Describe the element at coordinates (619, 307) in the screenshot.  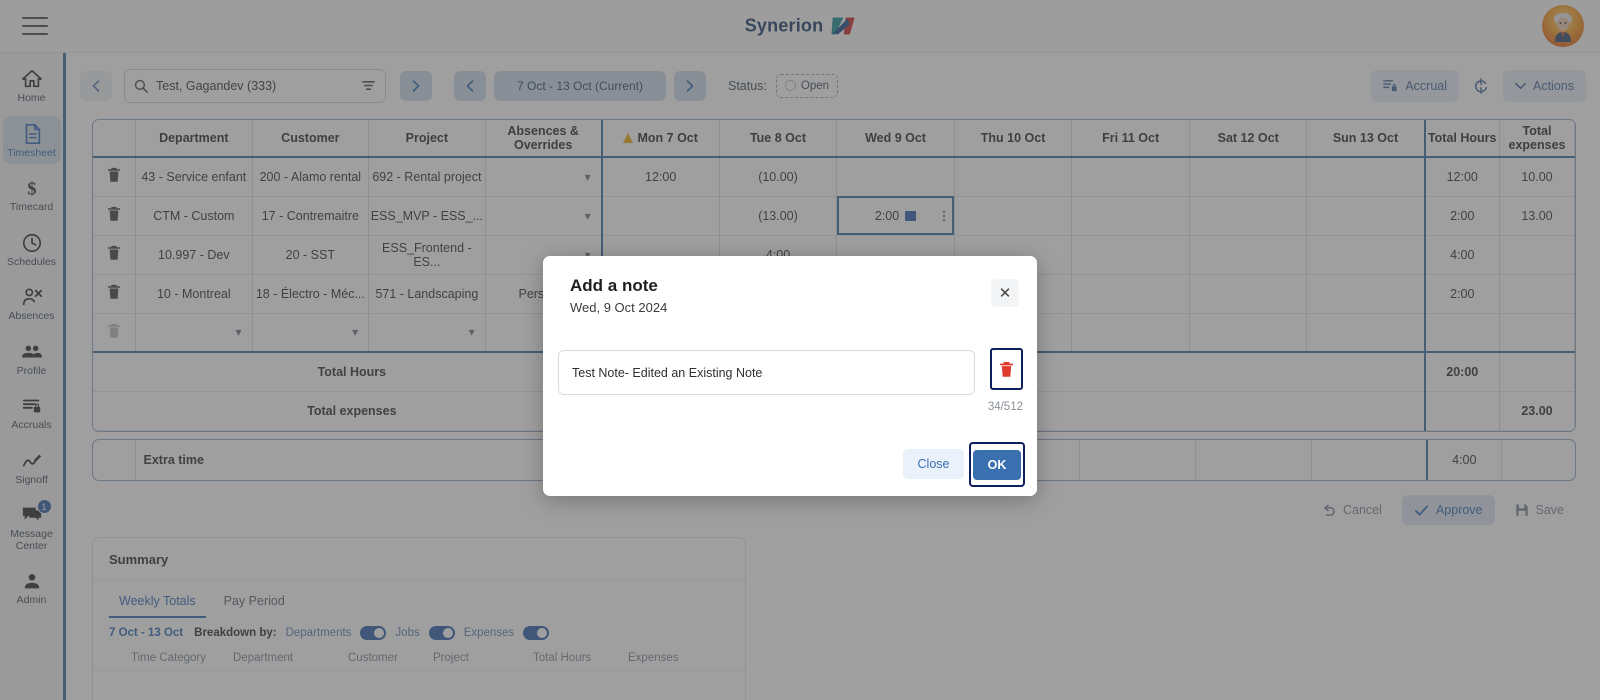
I see `modal-subtitle: Wed, 9 Oct 2024` at that location.